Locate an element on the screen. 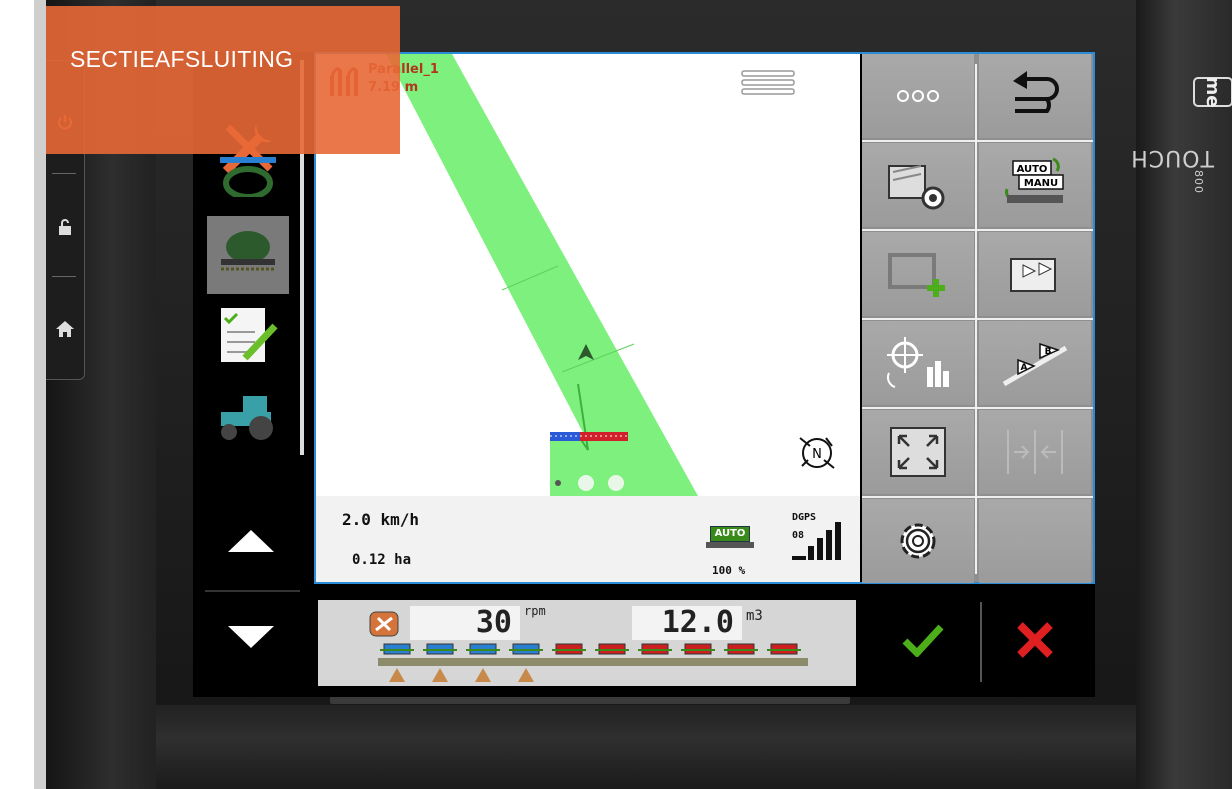 Image resolution: width=1232 pixels, height=789 pixels. ab-line-flag-icon is located at coordinates (1035, 274).